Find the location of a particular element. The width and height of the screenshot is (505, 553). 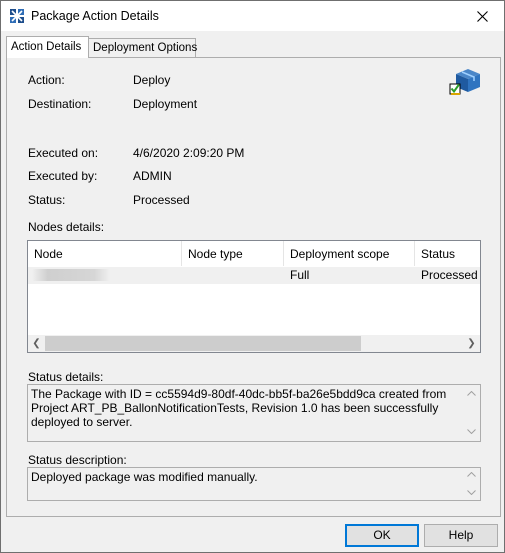

scope-cell: Full is located at coordinates (300, 275).